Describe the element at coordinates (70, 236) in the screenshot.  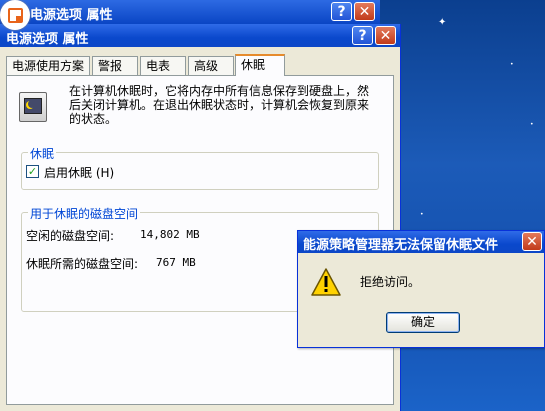
I see `free-space-label: 空闲的磁盘空间:` at that location.